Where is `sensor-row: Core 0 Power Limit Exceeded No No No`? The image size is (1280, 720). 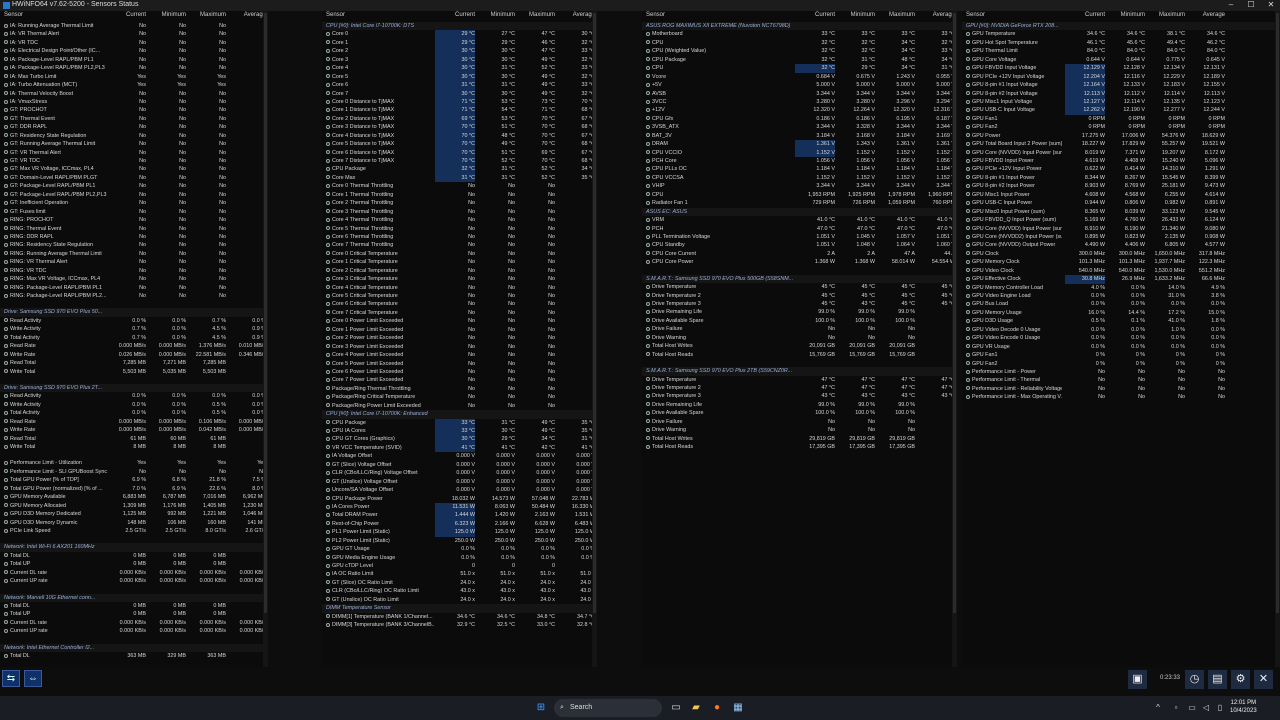
sensor-row: Core 0 Power Limit Exceeded No No No is located at coordinates (459, 321).